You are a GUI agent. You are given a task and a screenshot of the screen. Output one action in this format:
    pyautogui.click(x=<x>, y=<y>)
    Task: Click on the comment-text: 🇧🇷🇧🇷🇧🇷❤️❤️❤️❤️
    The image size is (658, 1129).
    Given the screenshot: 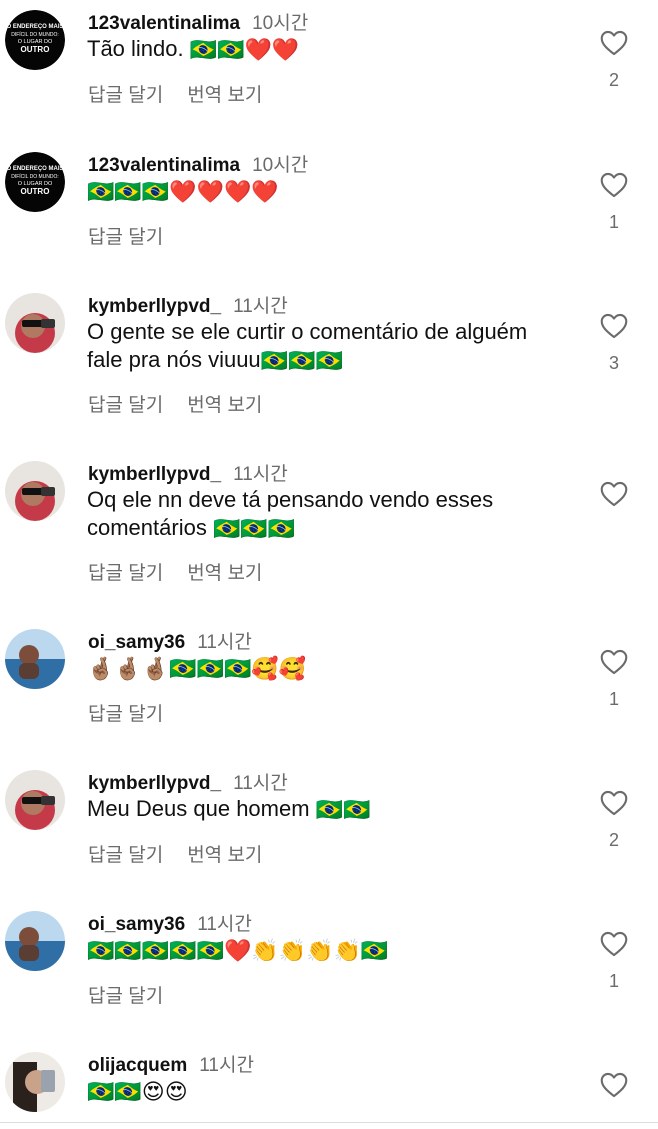 What is the action you would take?
    pyautogui.click(x=327, y=191)
    